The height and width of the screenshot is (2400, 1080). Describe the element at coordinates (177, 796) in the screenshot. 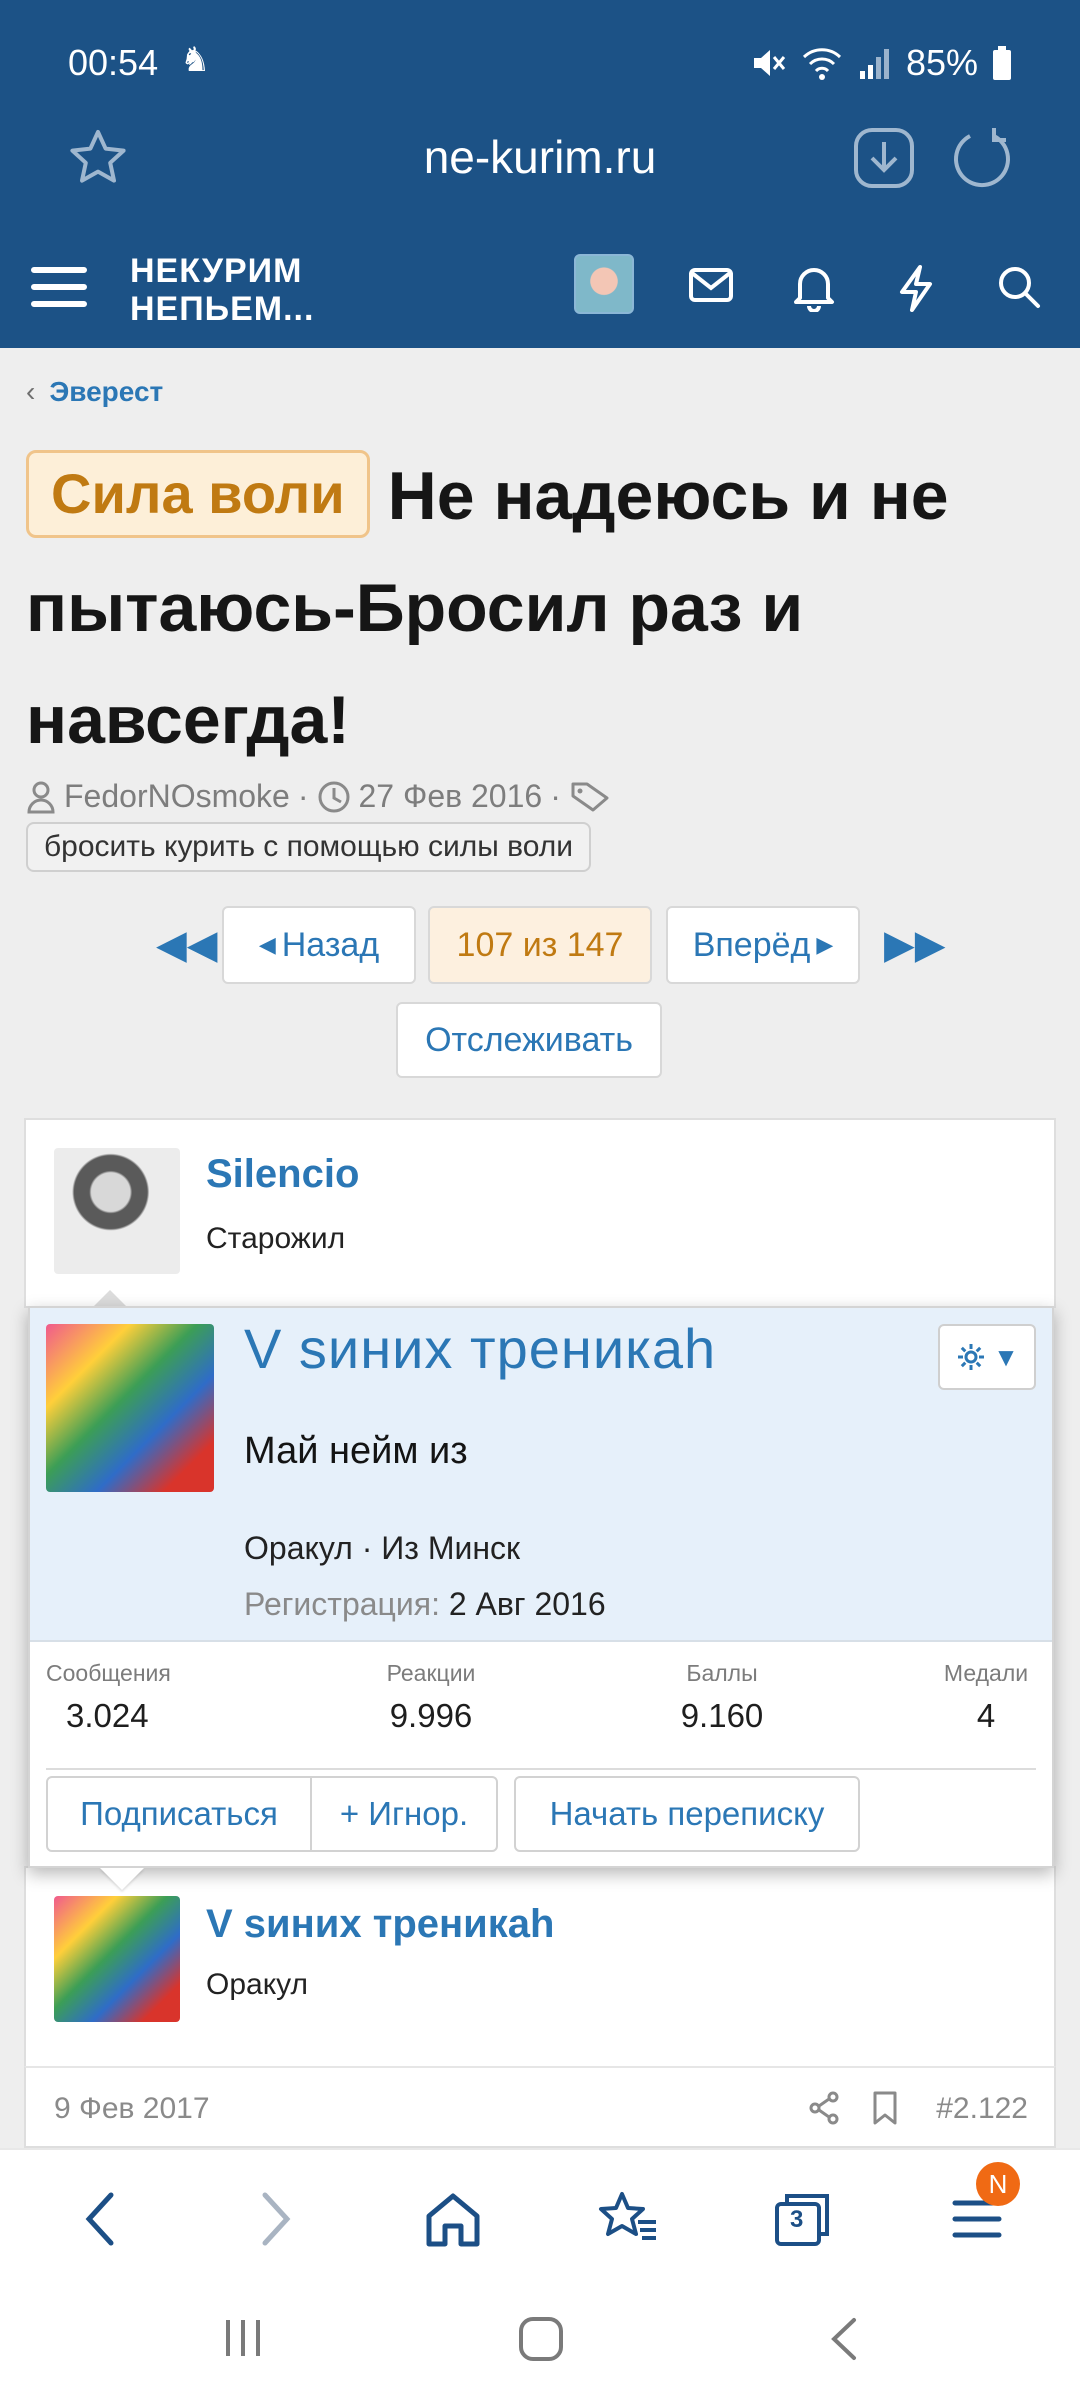

I see `thread-author: FedorNOsmoke` at that location.